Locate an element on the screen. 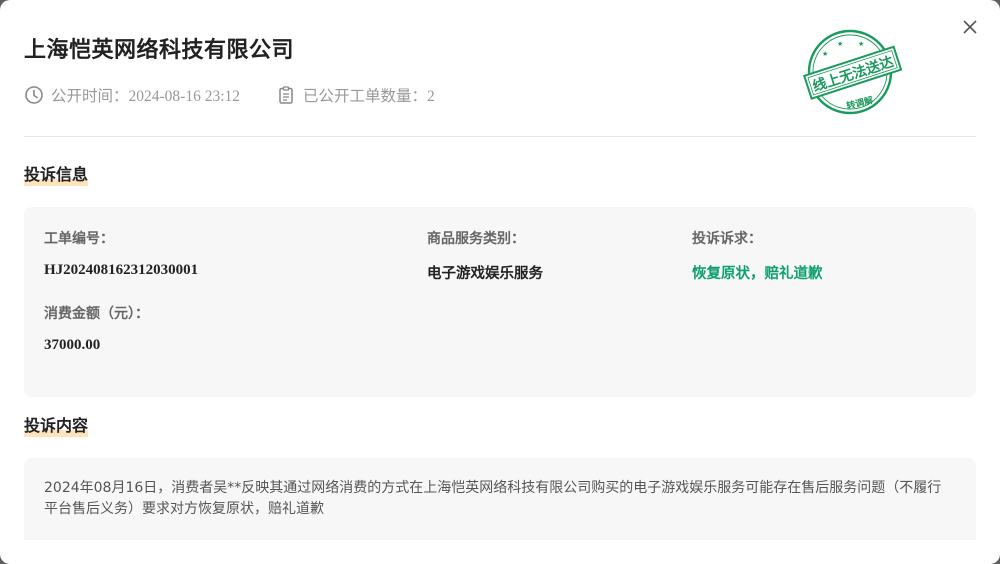 The height and width of the screenshot is (564, 1000). demand-value: 恢复原状，赔礼道歉 is located at coordinates (757, 274).